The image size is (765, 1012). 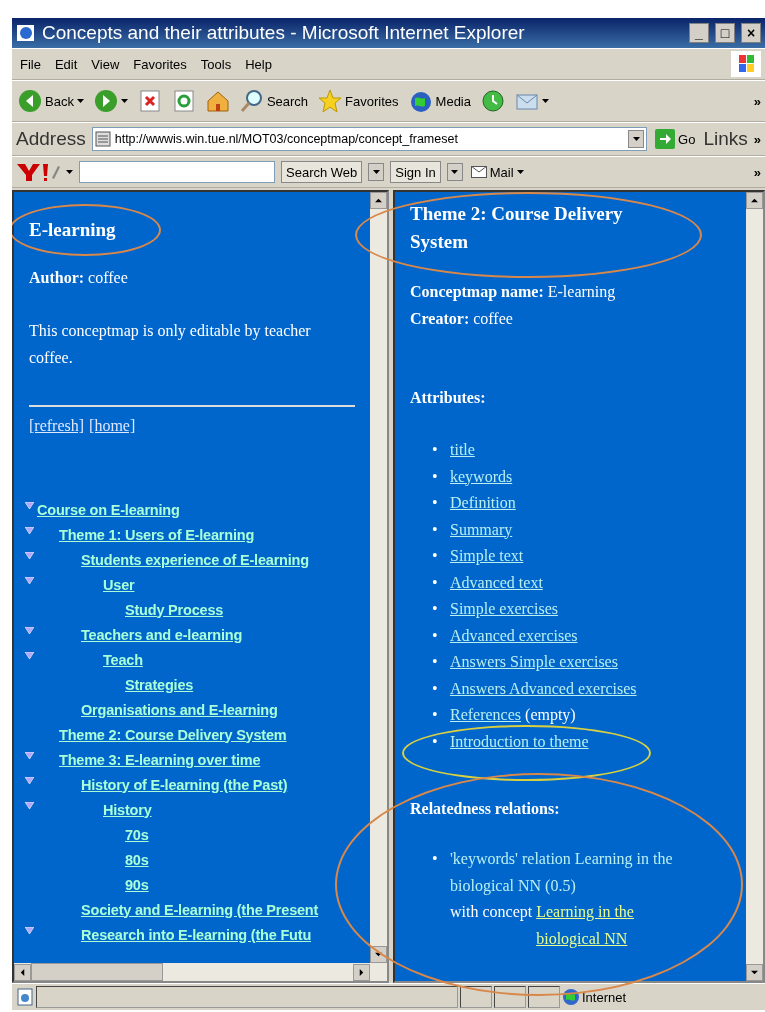 What do you see at coordinates (369, 139) in the screenshot?
I see `address-field: http://wwwis.win.tue.nl/MOT03/conceptmap/concept_frameset` at bounding box center [369, 139].